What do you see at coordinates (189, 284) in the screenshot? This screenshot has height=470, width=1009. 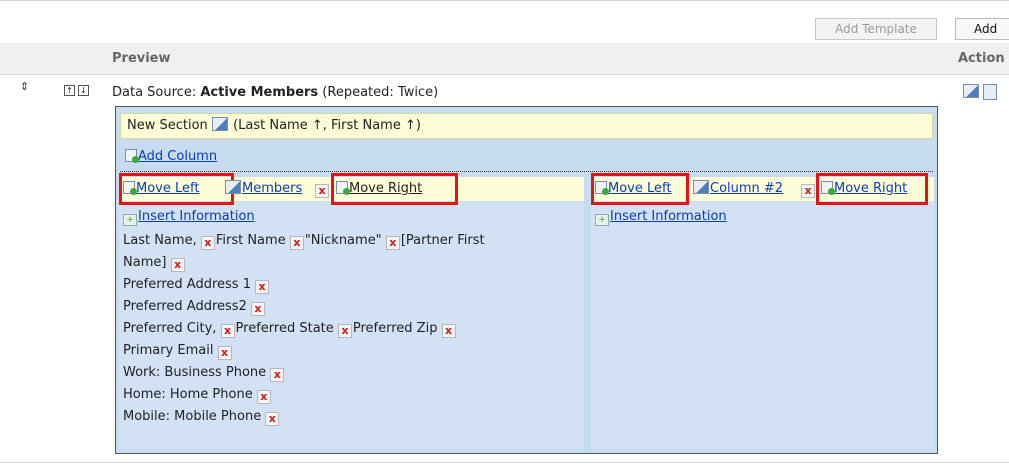 I see `field-address1: Preferred Address 1` at bounding box center [189, 284].